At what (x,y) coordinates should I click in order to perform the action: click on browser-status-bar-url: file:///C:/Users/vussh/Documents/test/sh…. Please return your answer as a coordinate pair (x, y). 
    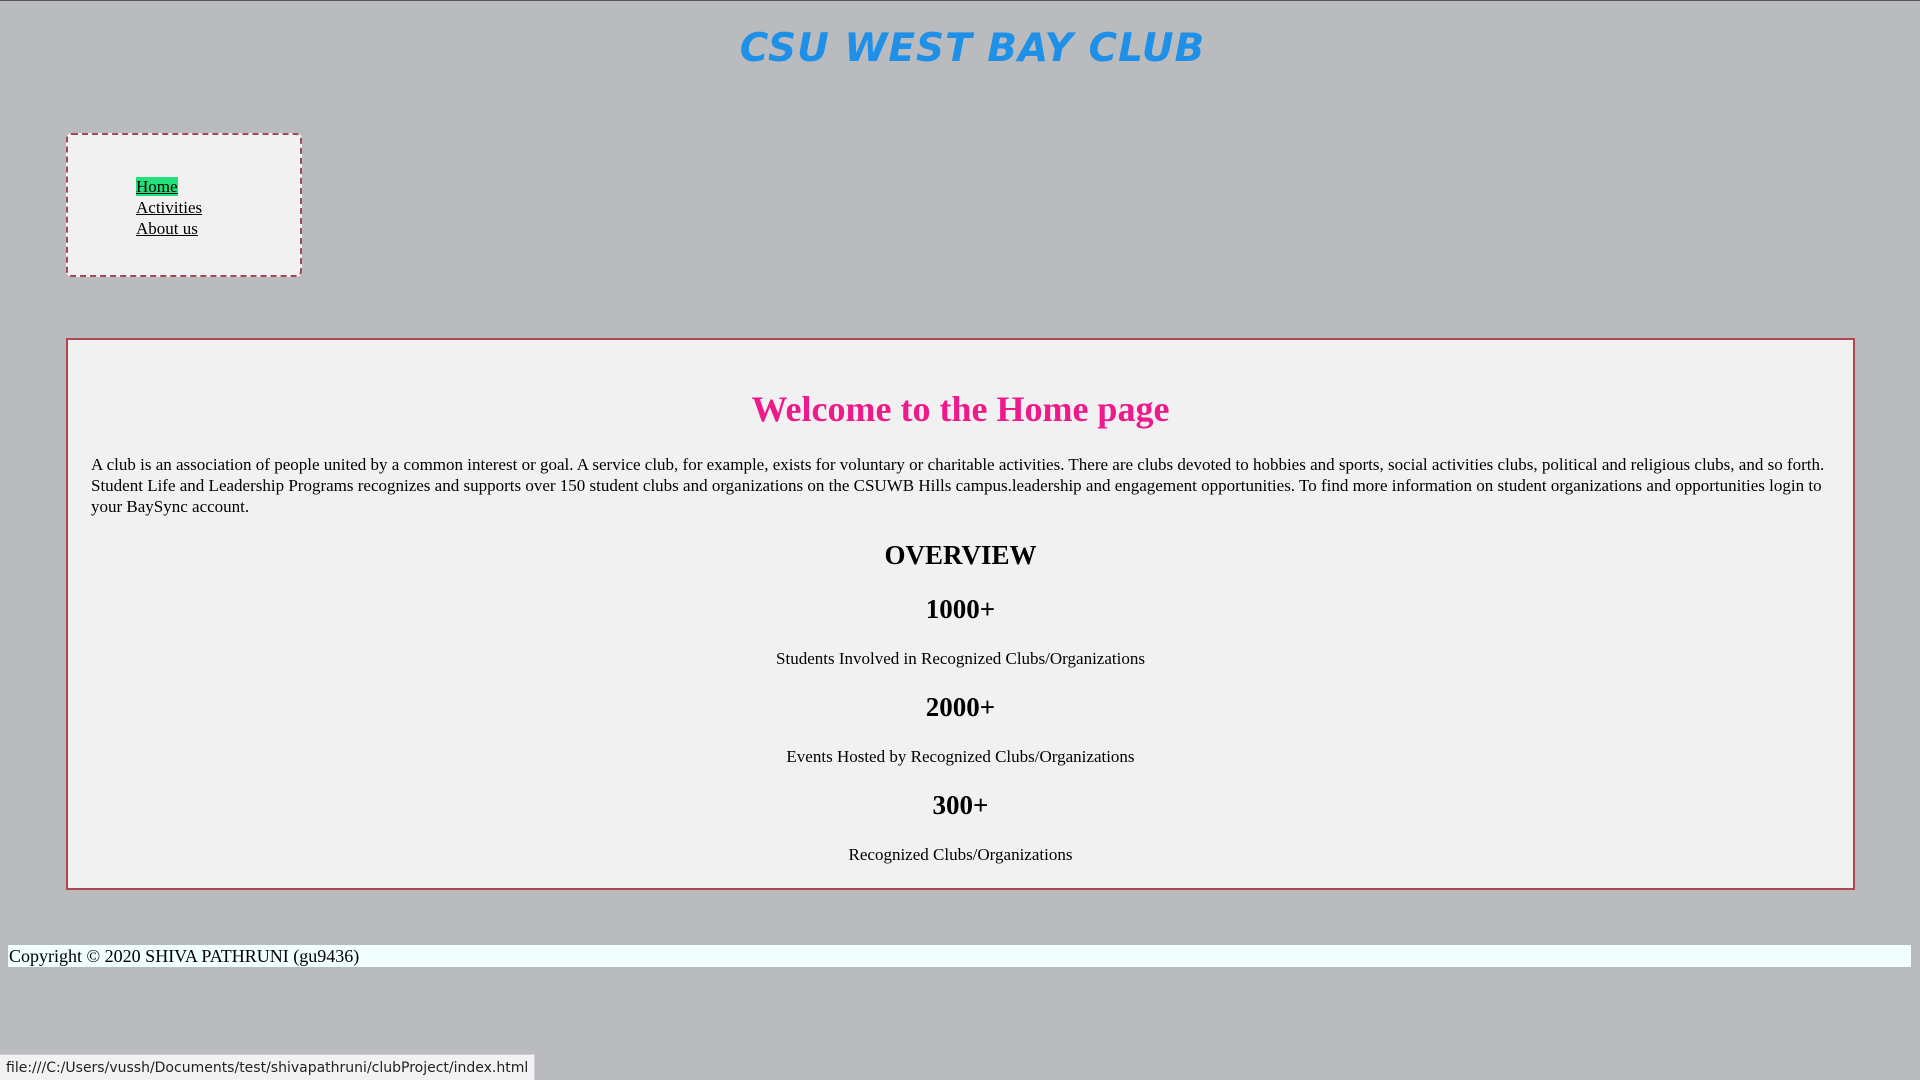
    Looking at the image, I should click on (268, 1067).